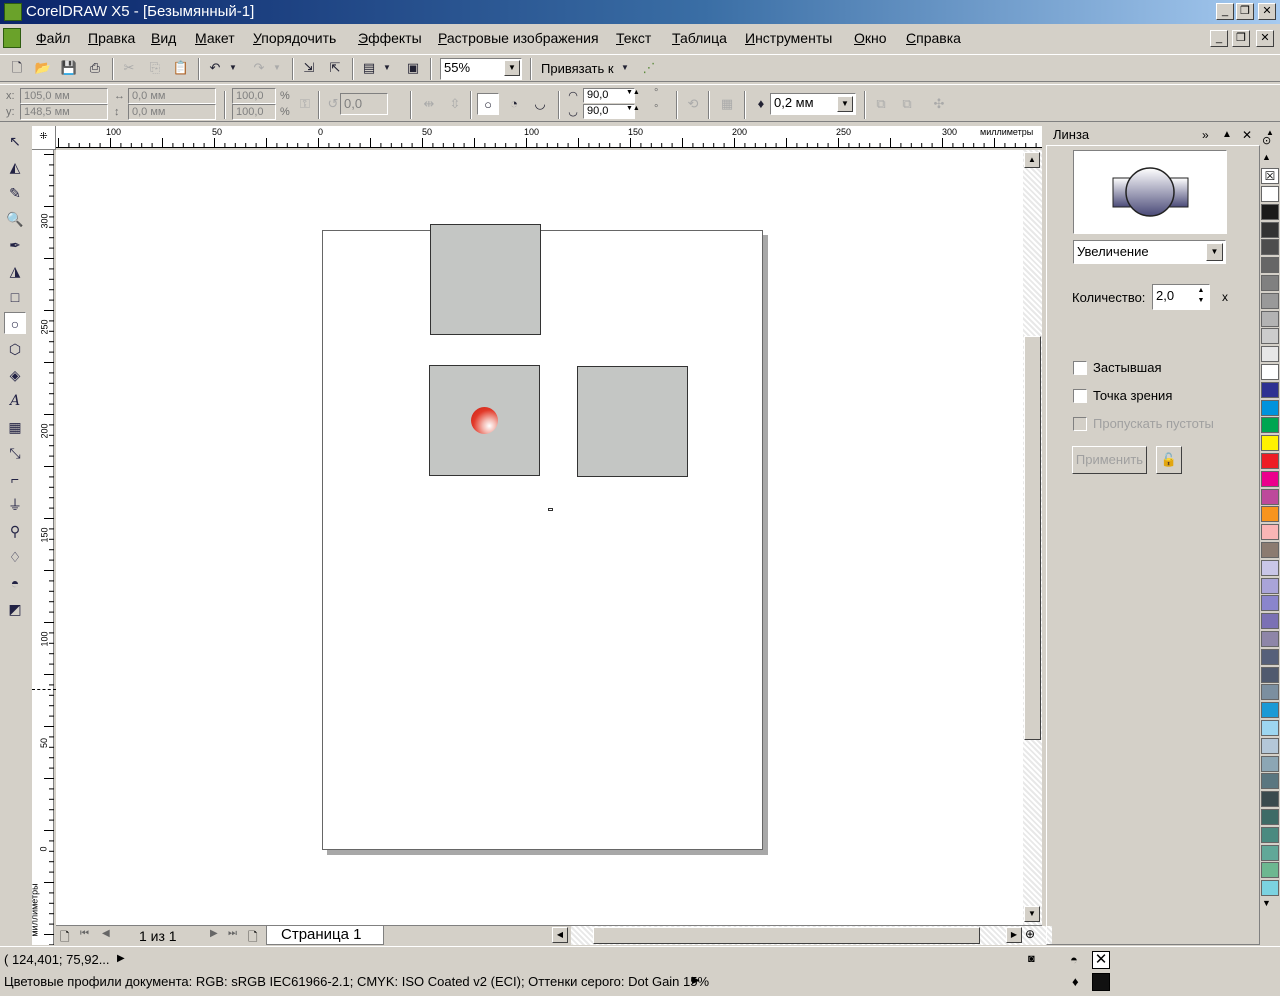 The image size is (1280, 996). I want to click on save-icon: 💾, so click(69, 68).